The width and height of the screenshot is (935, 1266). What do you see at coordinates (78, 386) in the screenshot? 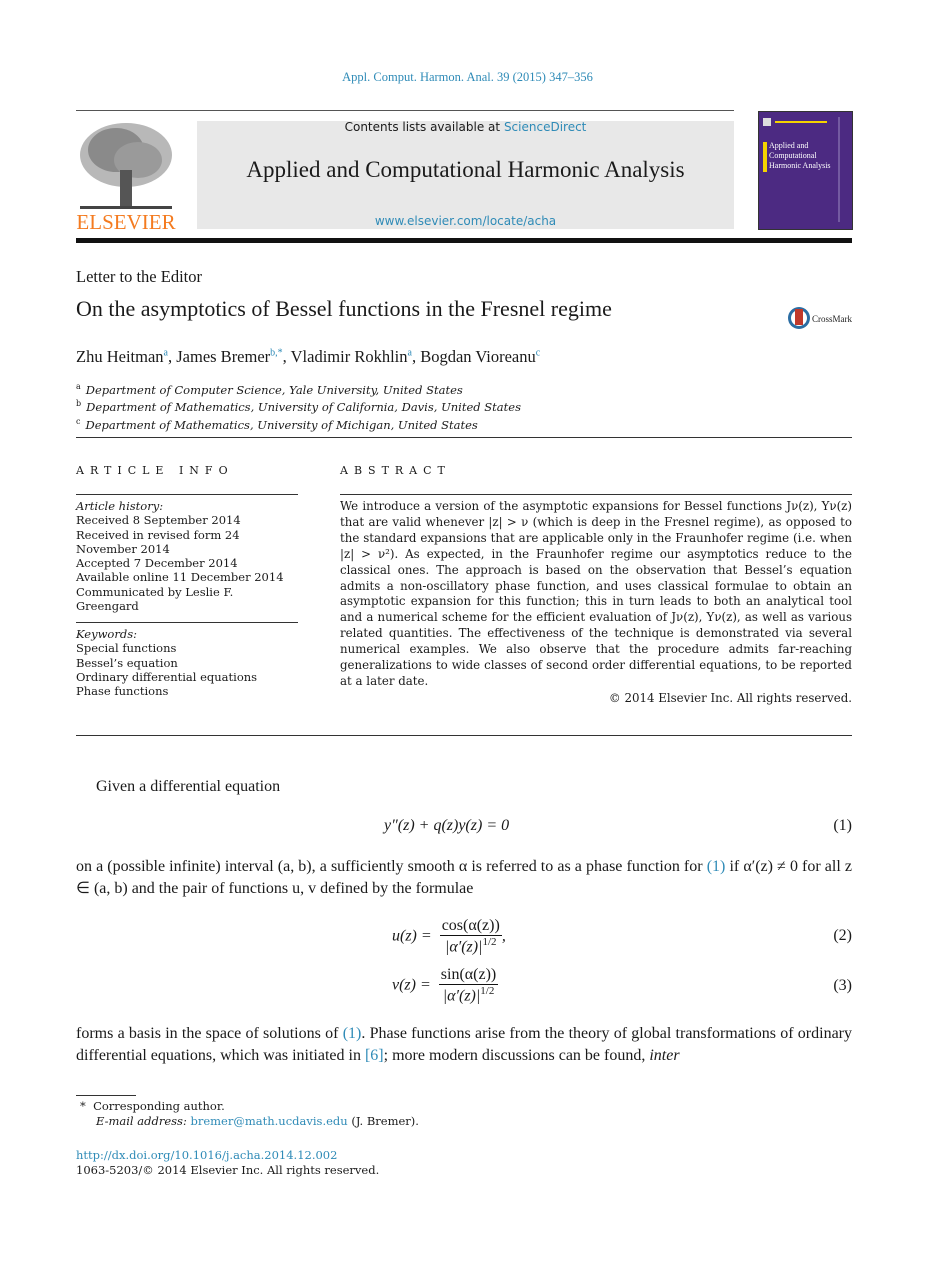
I see `affiliation-key: a` at bounding box center [78, 386].